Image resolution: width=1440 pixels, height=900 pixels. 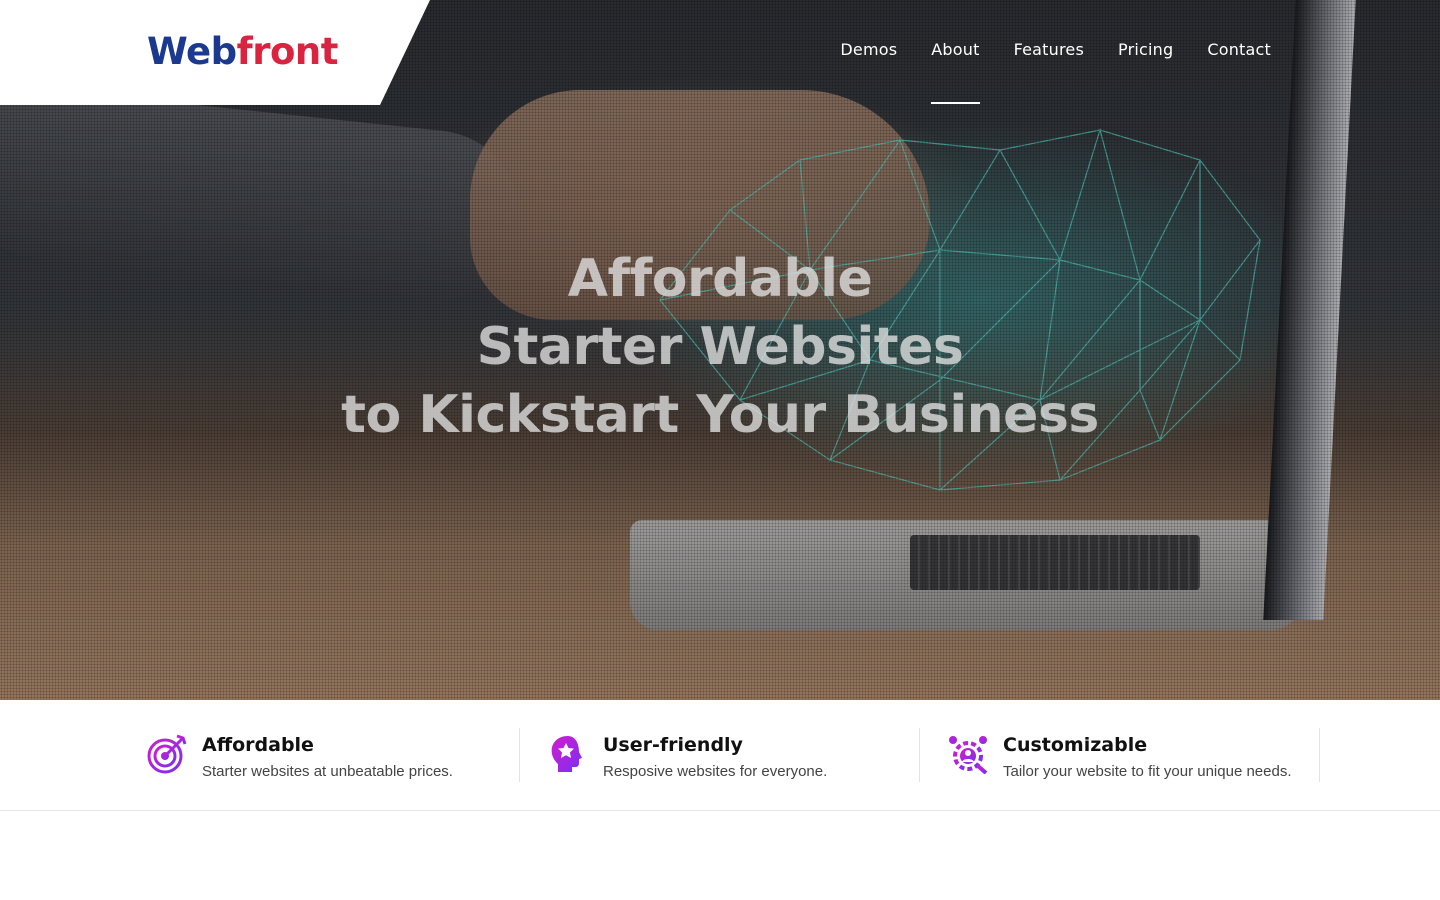 I want to click on nav-item-pricing: Pricing, so click(x=1145, y=49).